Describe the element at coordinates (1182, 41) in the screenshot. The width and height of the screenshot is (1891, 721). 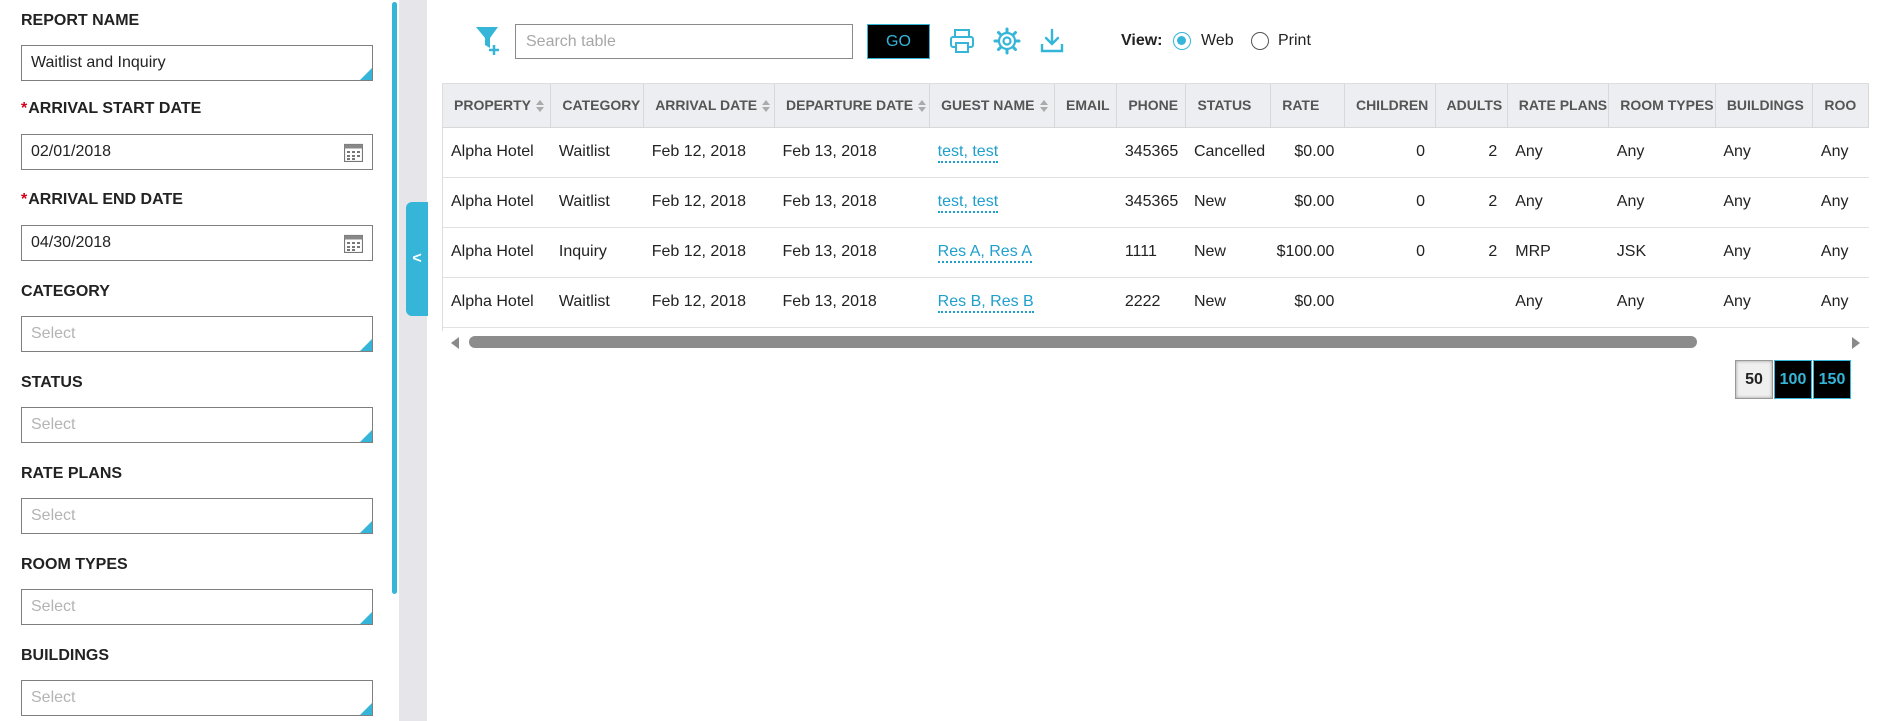
I see `view-web-radio` at that location.